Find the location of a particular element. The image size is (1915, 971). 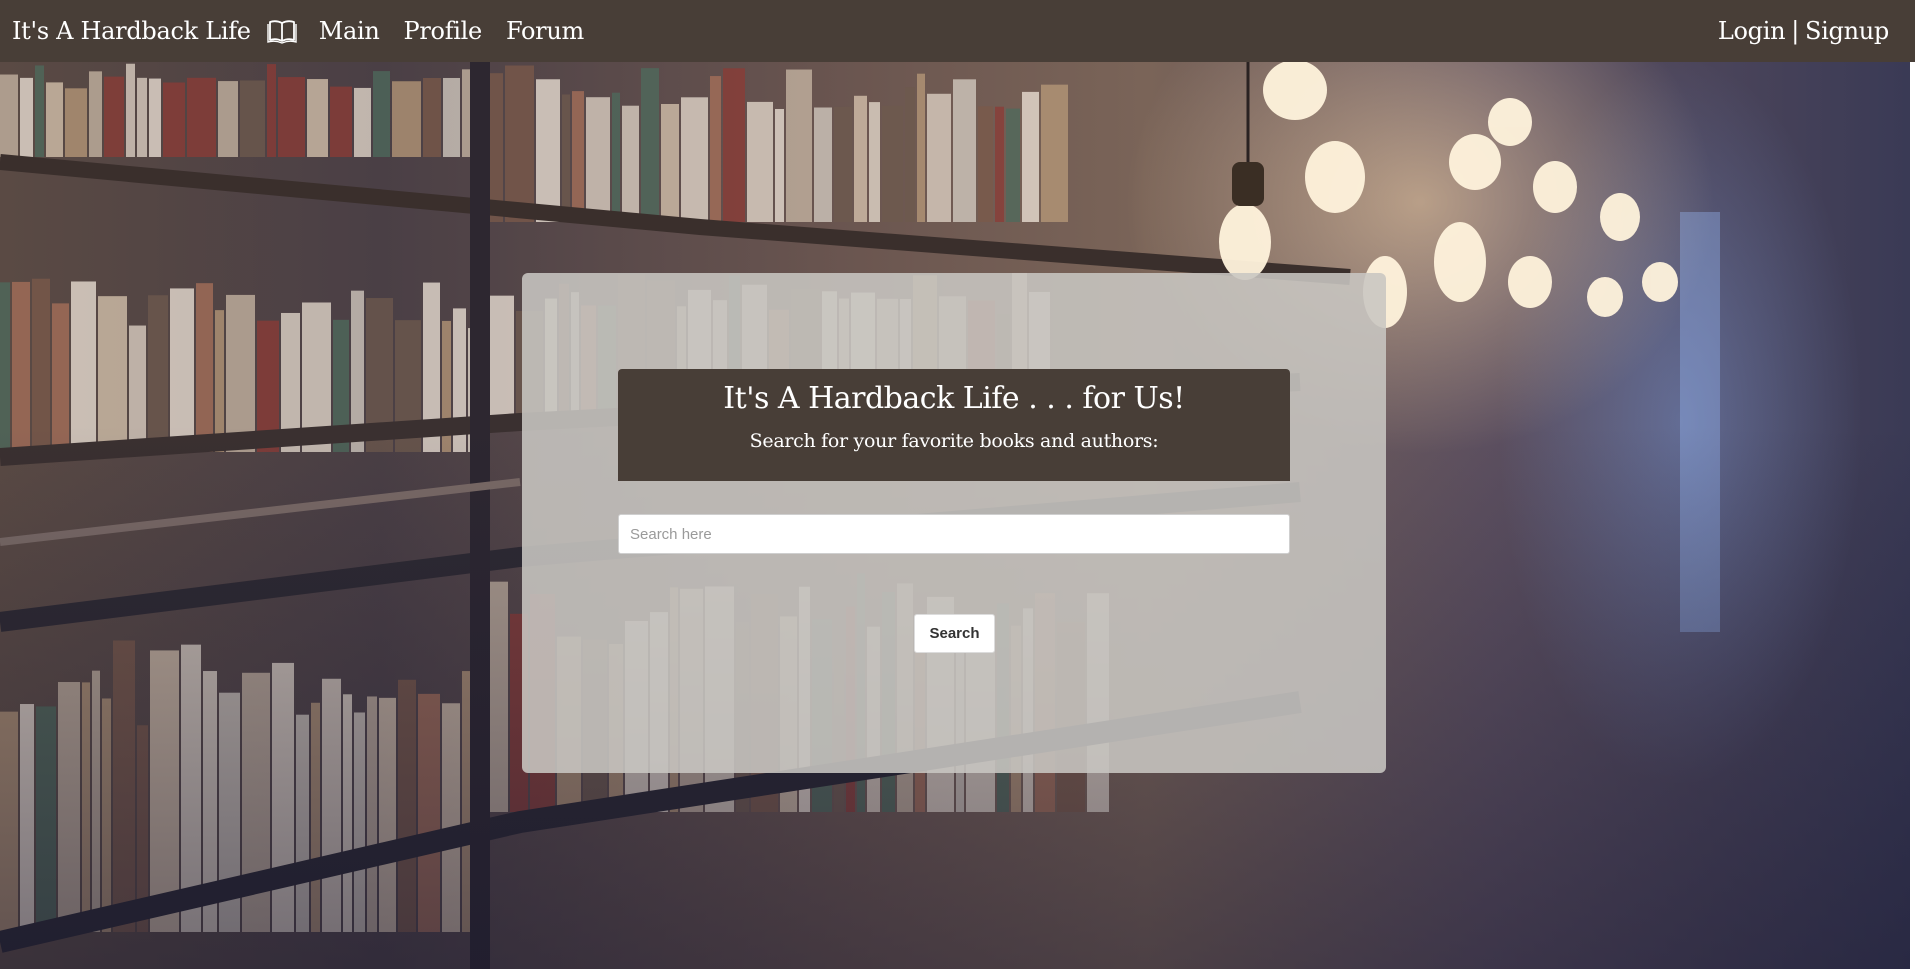

brand-title: It's A Hardback Life is located at coordinates (131, 31).